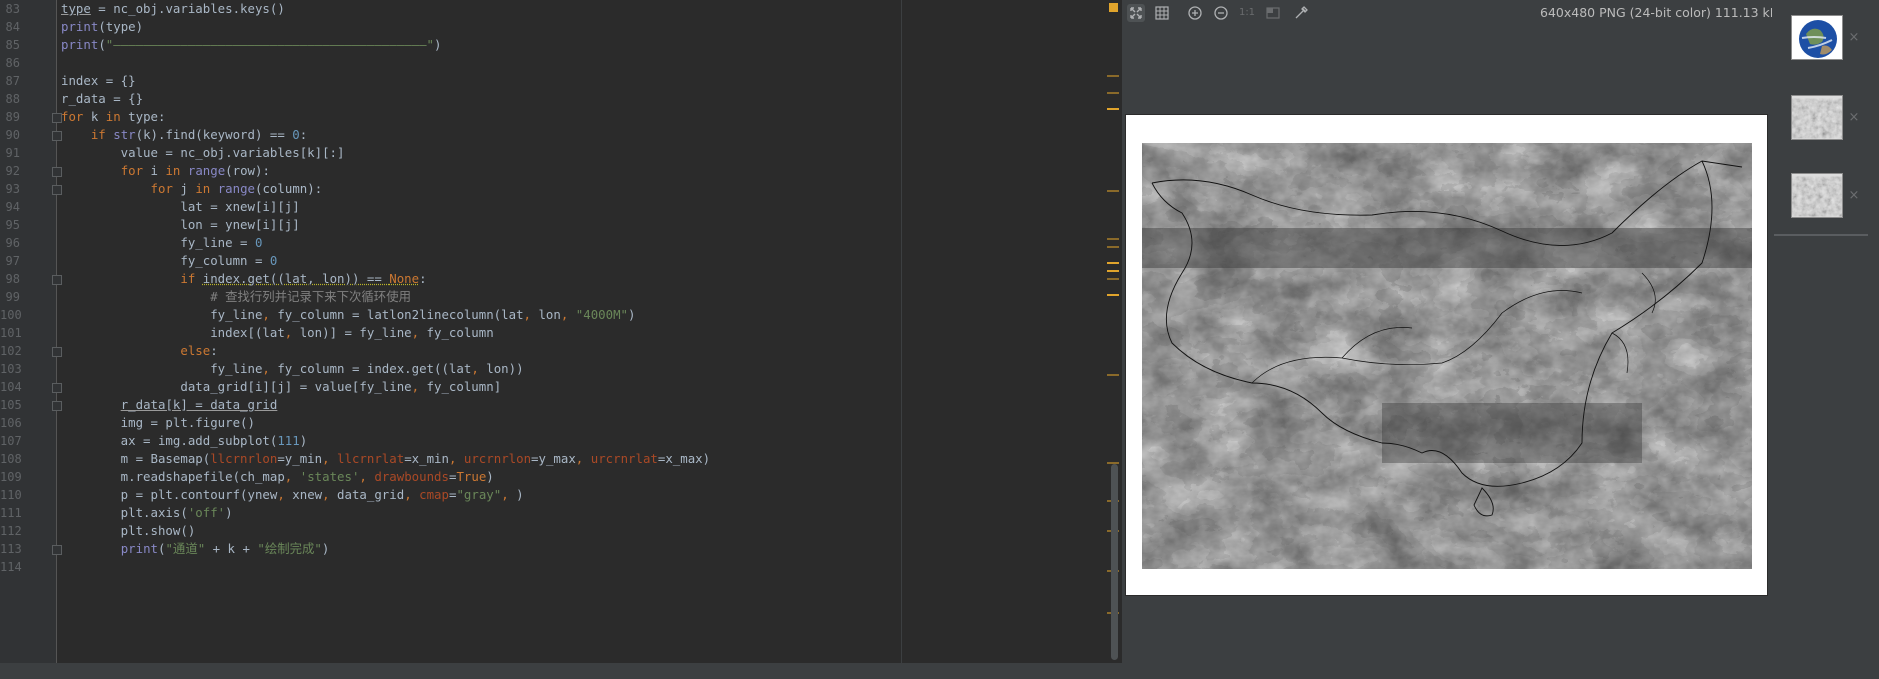 The image size is (1879, 679). Describe the element at coordinates (12, 153) in the screenshot. I see `line-number: 91` at that location.